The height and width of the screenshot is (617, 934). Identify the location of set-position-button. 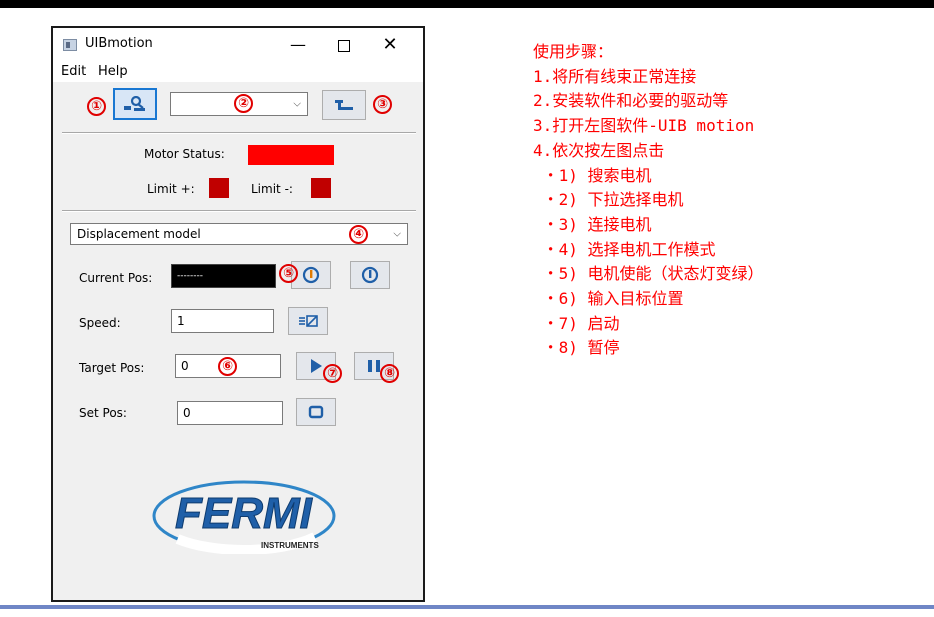
(316, 412).